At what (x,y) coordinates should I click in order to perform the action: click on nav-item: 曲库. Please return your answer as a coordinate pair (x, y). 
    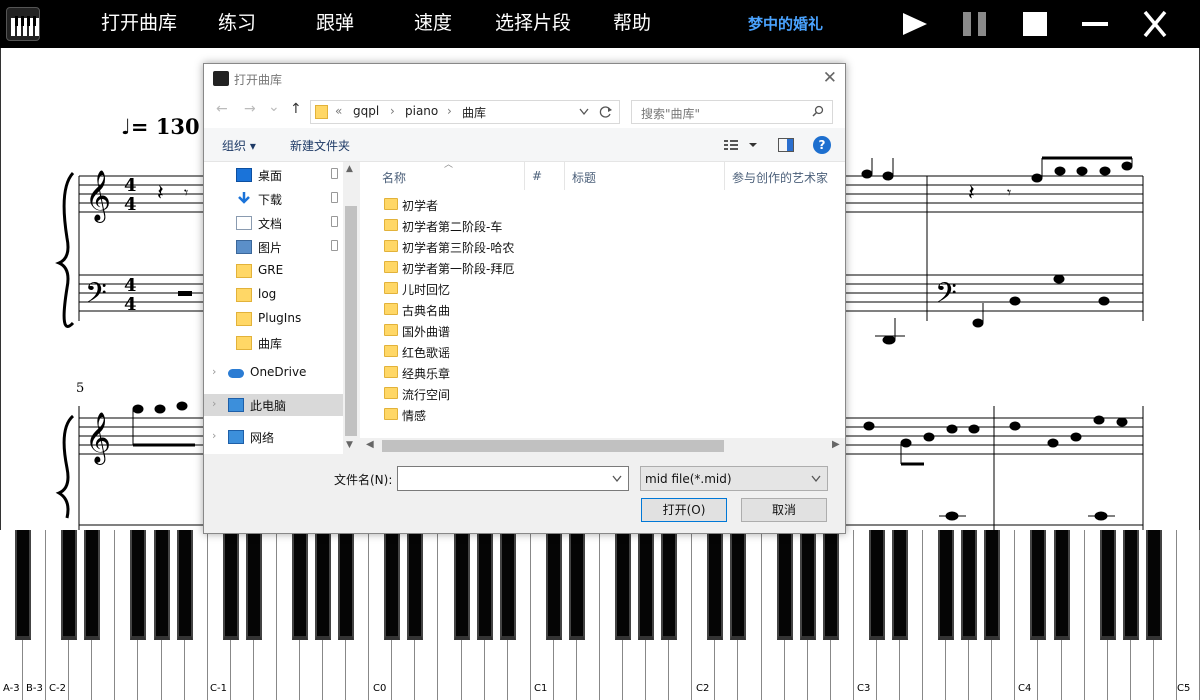
    Looking at the image, I should click on (273, 343).